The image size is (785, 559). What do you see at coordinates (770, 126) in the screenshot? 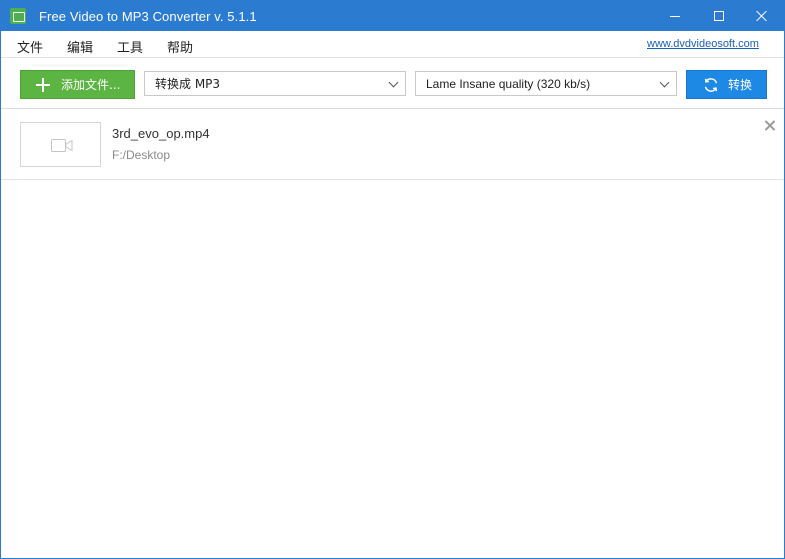
I see `remove-file-button` at bounding box center [770, 126].